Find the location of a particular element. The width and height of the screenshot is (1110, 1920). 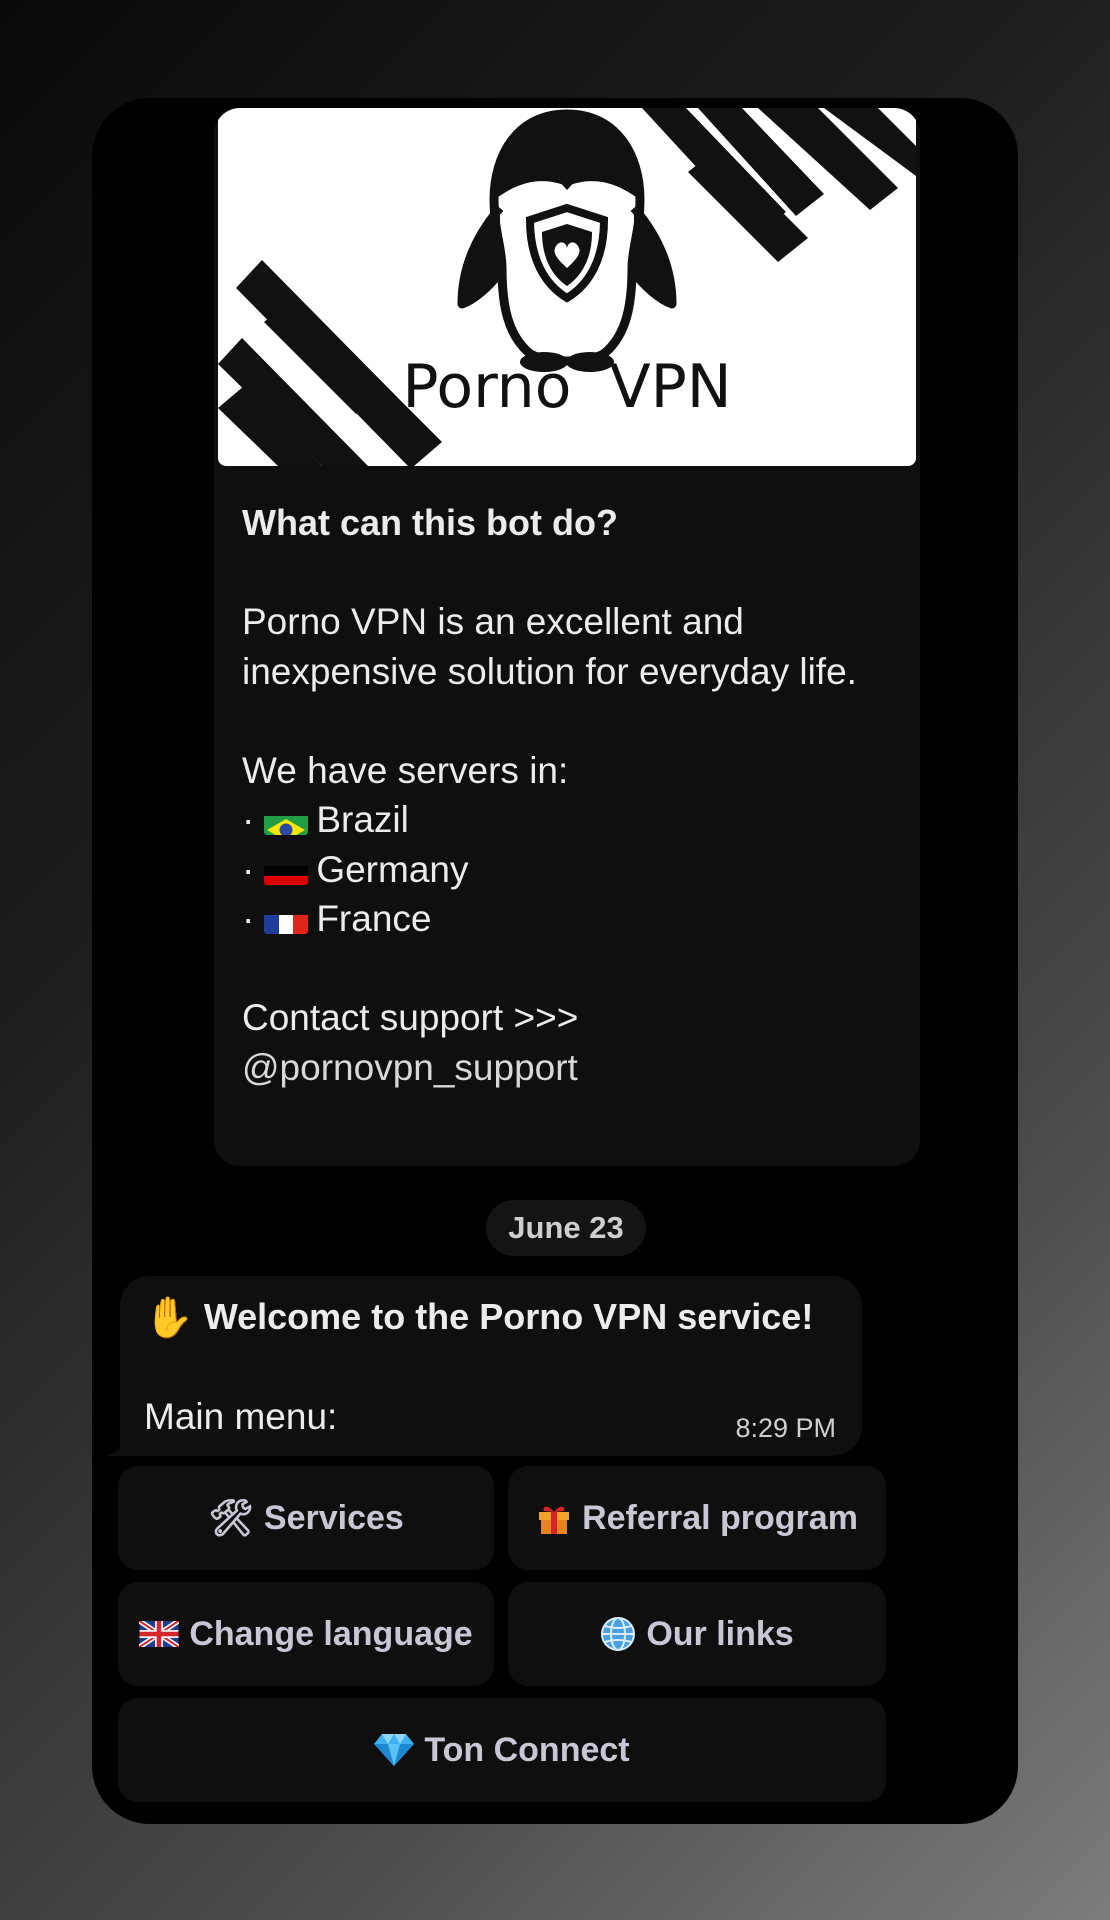

server-country: Brazil is located at coordinates (362, 819).